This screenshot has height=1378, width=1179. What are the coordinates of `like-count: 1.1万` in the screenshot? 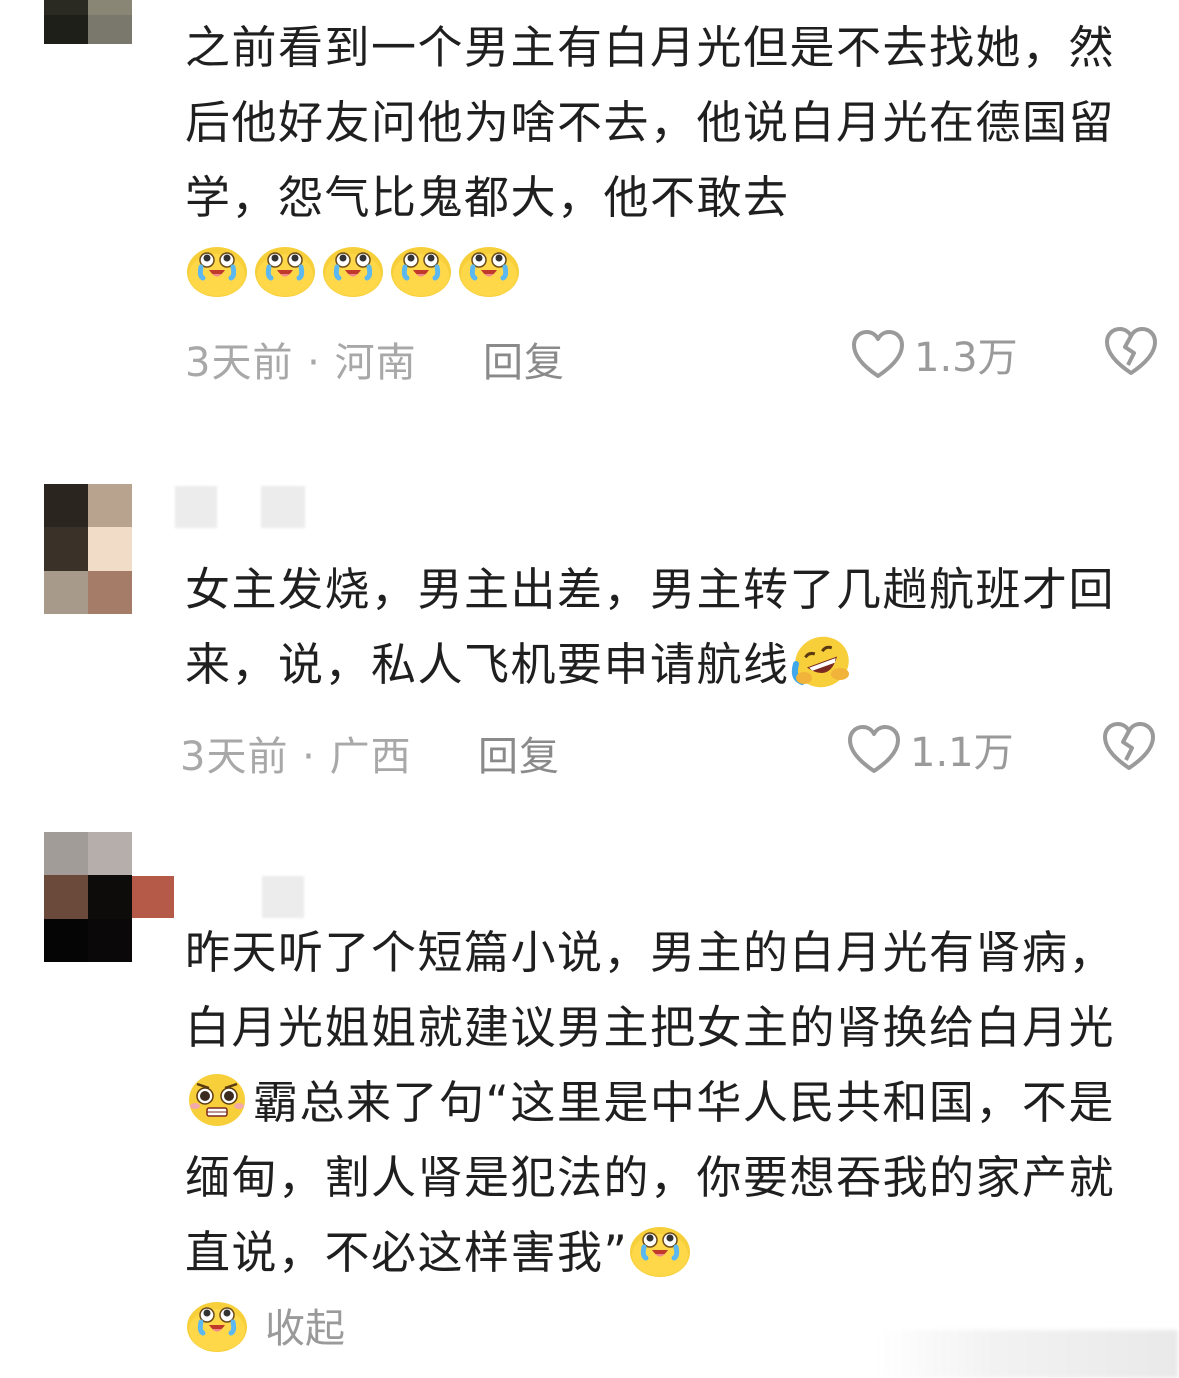 It's located at (962, 753).